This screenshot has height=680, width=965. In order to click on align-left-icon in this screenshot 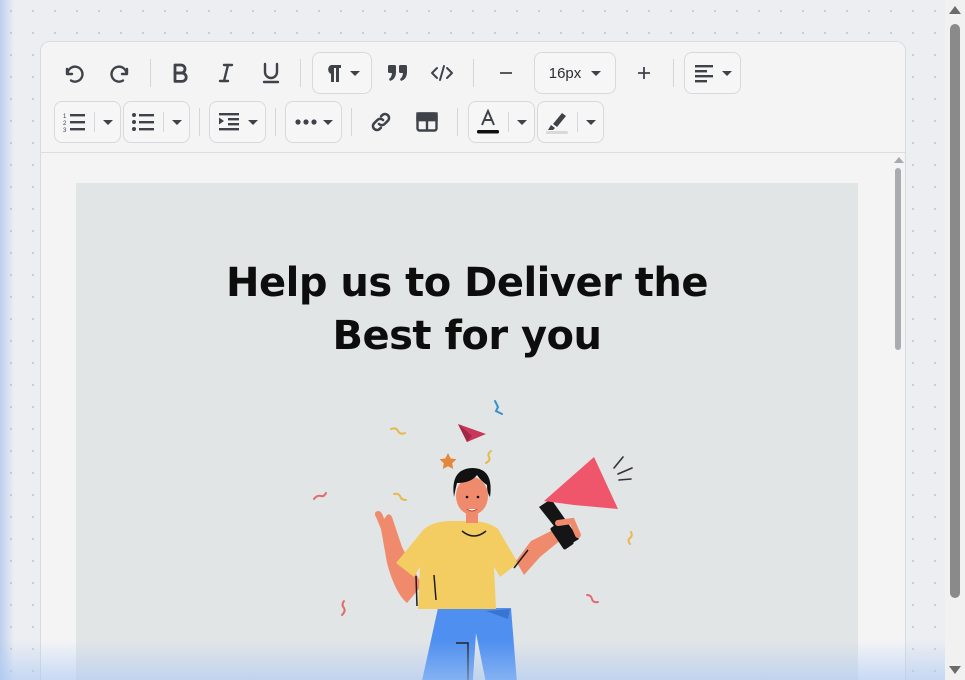, I will do `click(703, 74)`.